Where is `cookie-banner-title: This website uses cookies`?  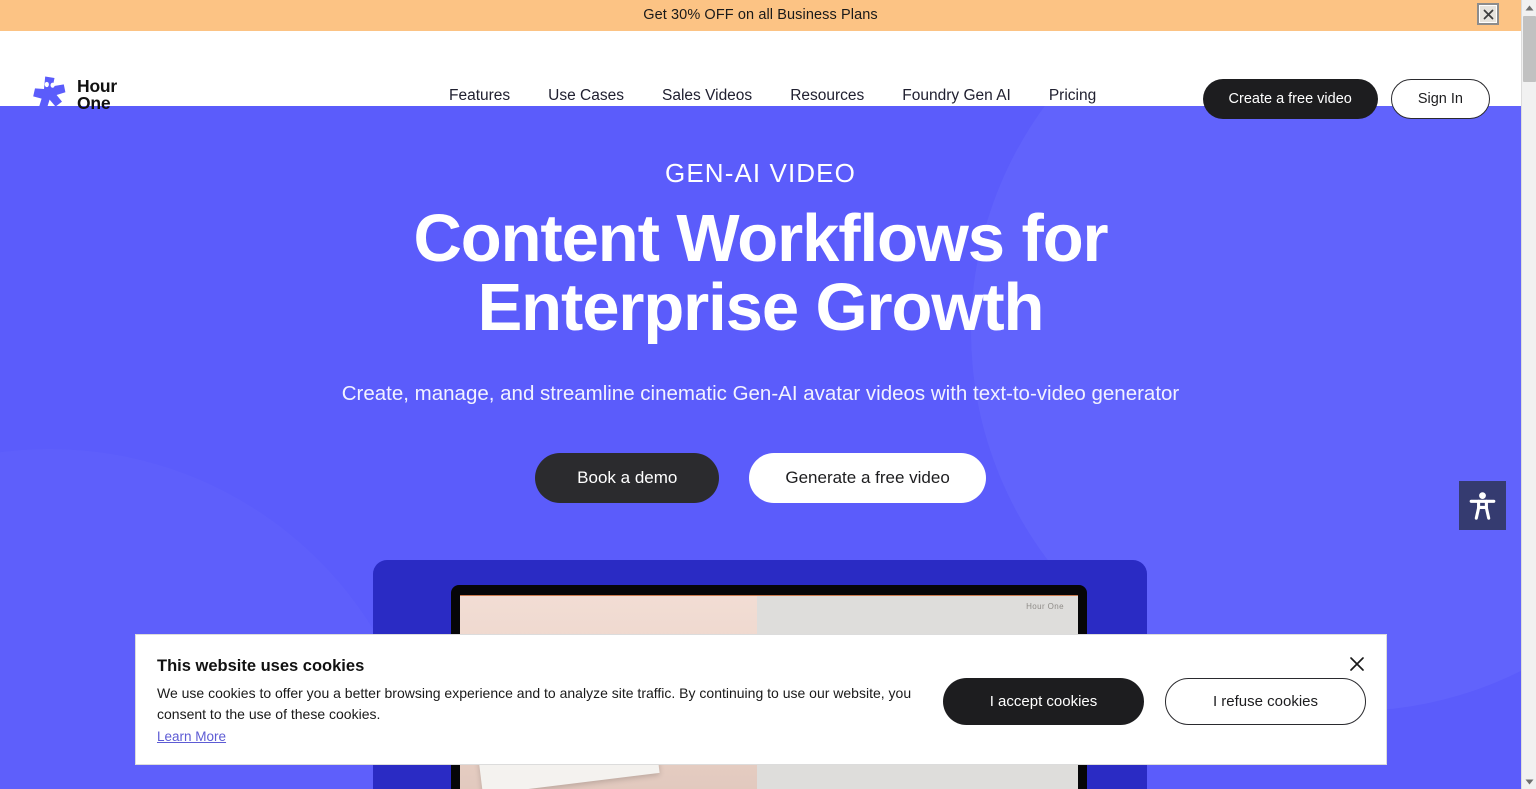
cookie-banner-title: This website uses cookies is located at coordinates (261, 666).